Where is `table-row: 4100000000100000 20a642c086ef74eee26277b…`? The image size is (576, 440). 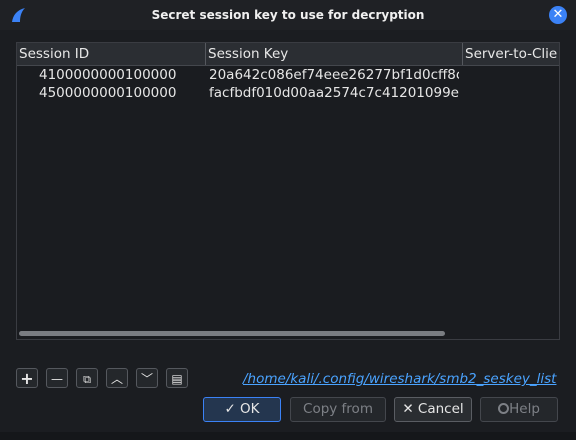 table-row: 4100000000100000 20a642c086ef74eee26277b… is located at coordinates (288, 75).